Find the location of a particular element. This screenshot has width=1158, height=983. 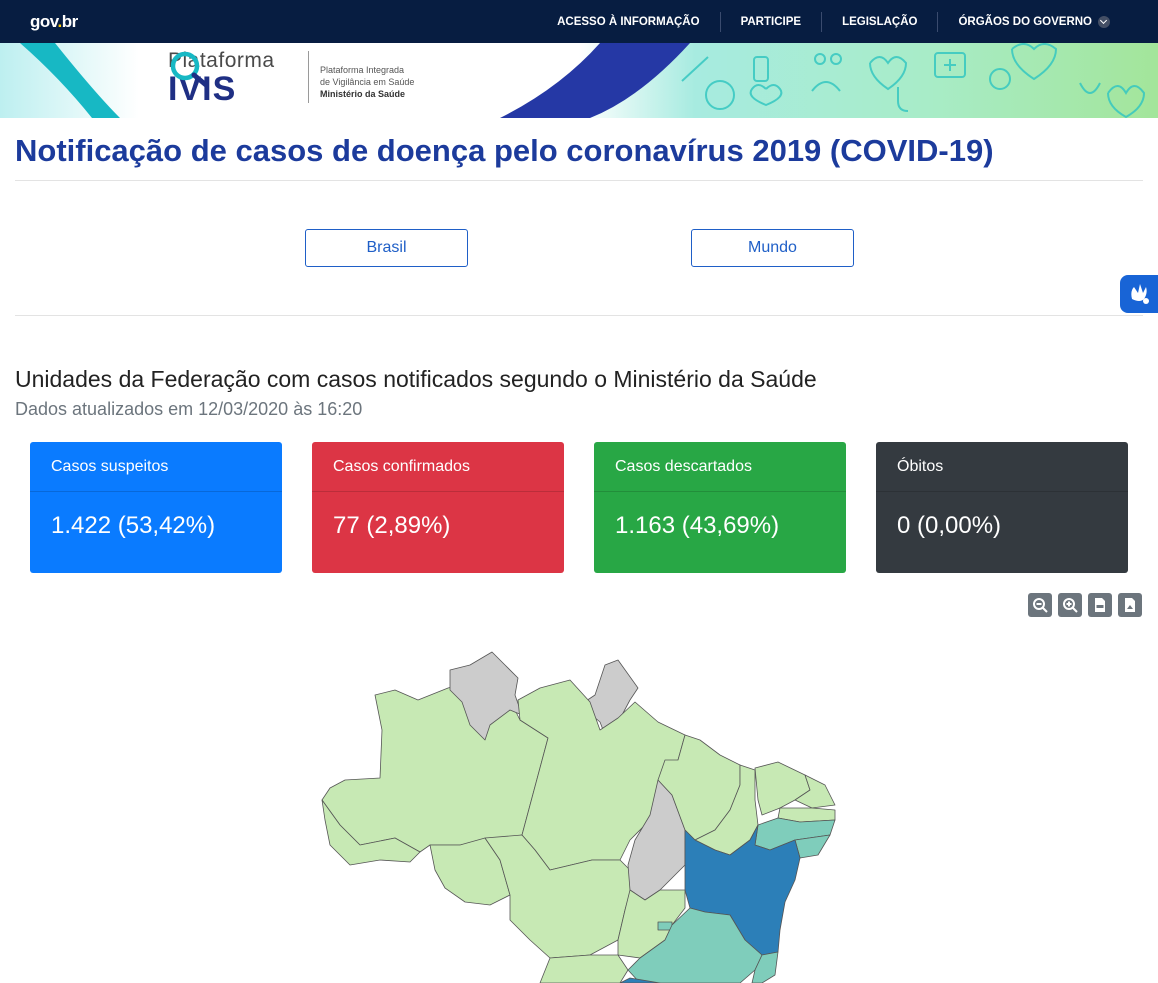

brand-sub-line1: Plataforma Integrada is located at coordinates (362, 70).